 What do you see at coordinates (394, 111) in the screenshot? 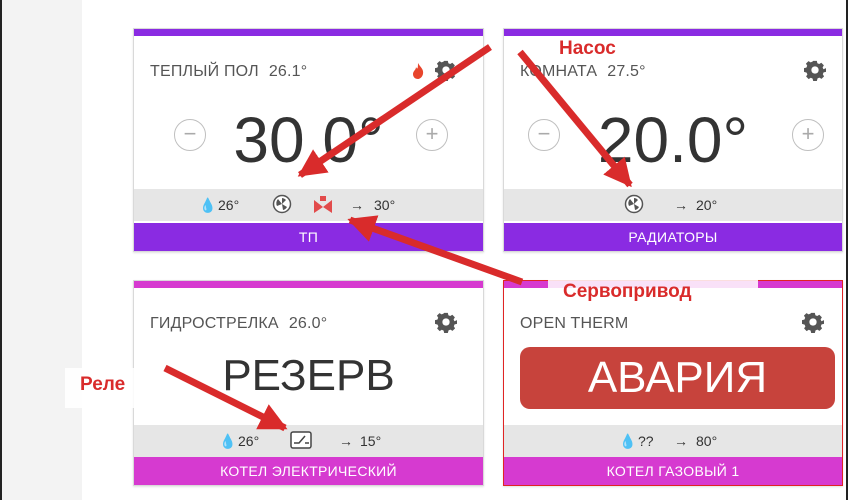
I see `arrow-to-pump-warm-floor` at bounding box center [394, 111].